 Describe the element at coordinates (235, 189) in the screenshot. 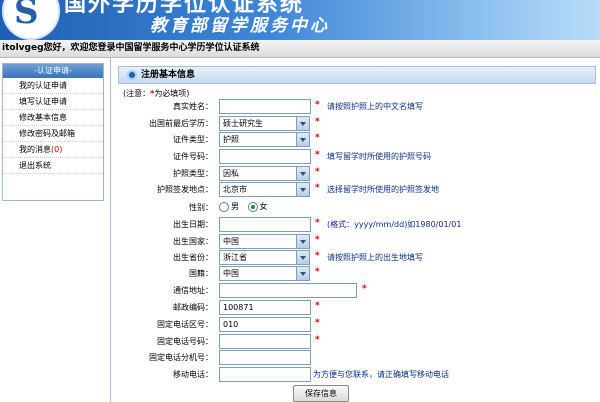

I see `passport-place-value: 北京市` at that location.